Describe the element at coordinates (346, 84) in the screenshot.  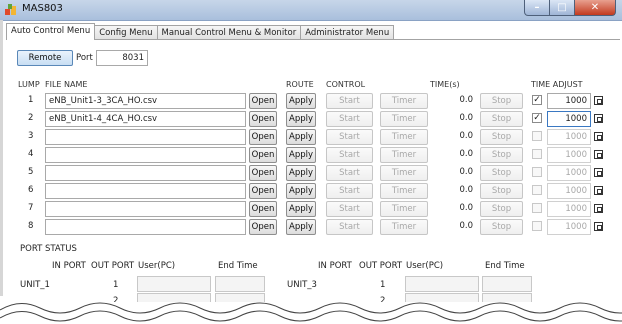
I see `header-control: CONTROL` at that location.